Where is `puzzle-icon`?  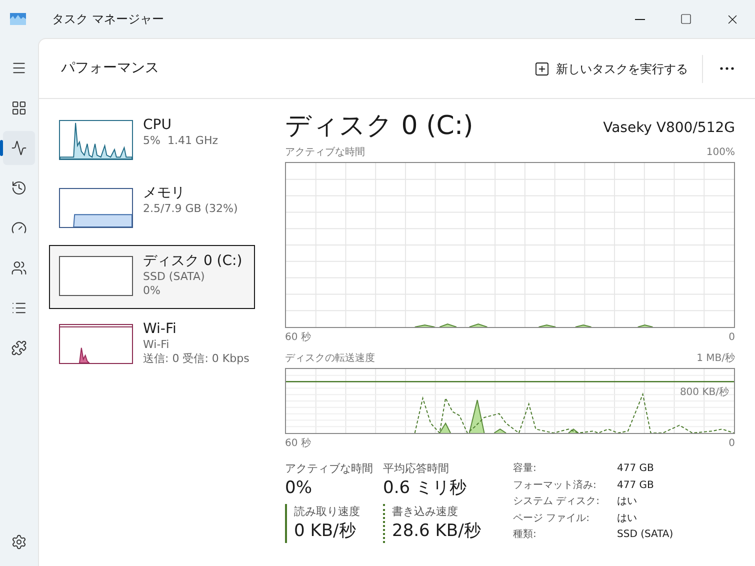 puzzle-icon is located at coordinates (19, 348).